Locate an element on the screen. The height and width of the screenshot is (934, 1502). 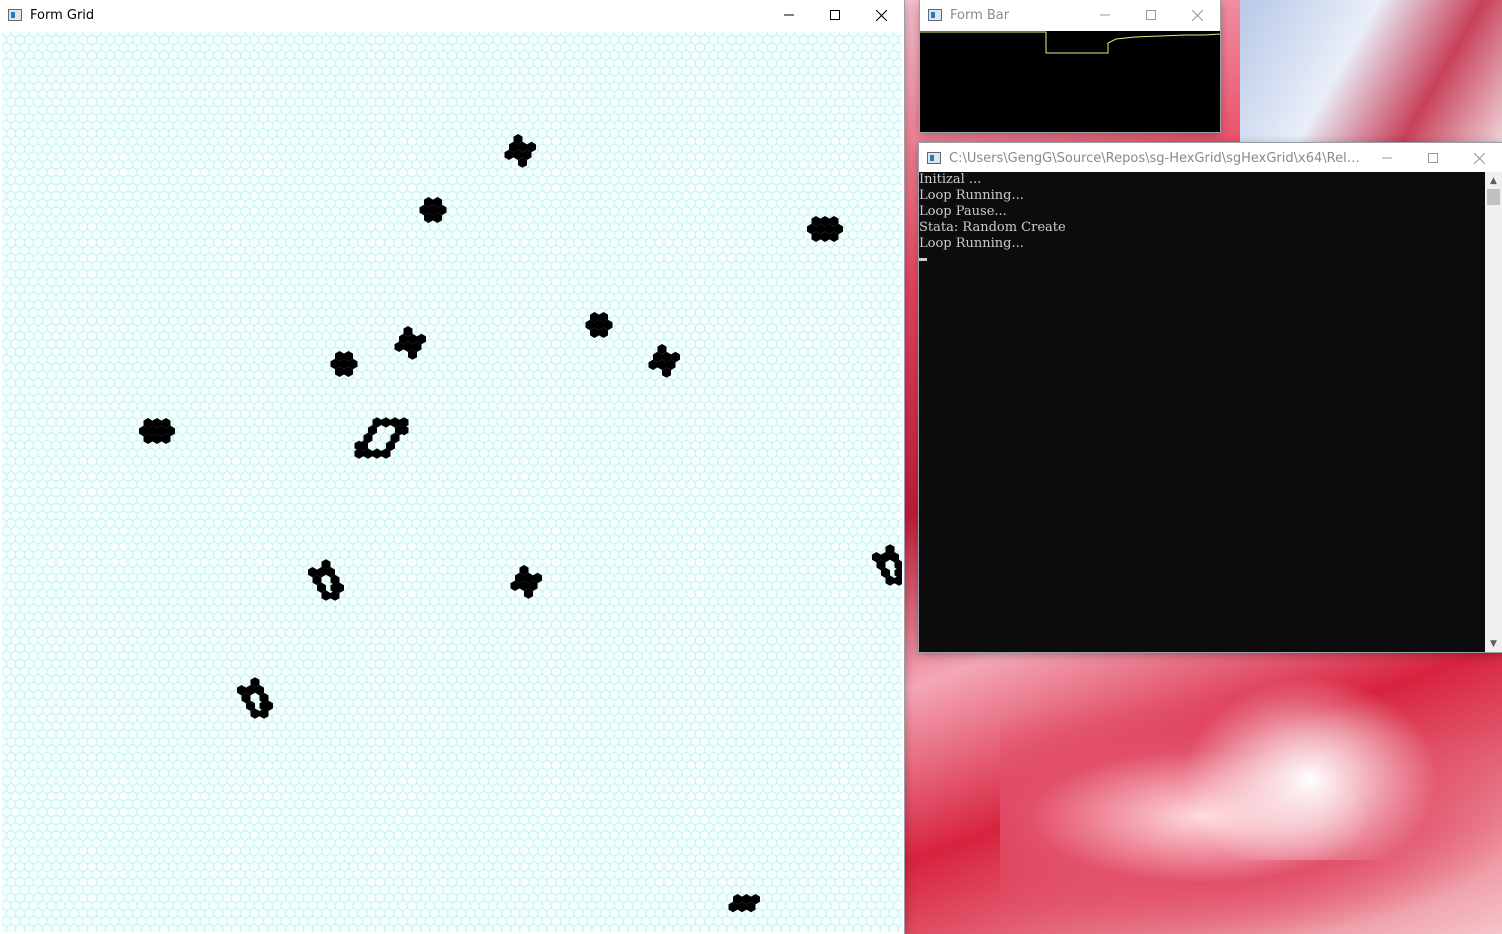
window-title: Form Bar is located at coordinates (980, 15).